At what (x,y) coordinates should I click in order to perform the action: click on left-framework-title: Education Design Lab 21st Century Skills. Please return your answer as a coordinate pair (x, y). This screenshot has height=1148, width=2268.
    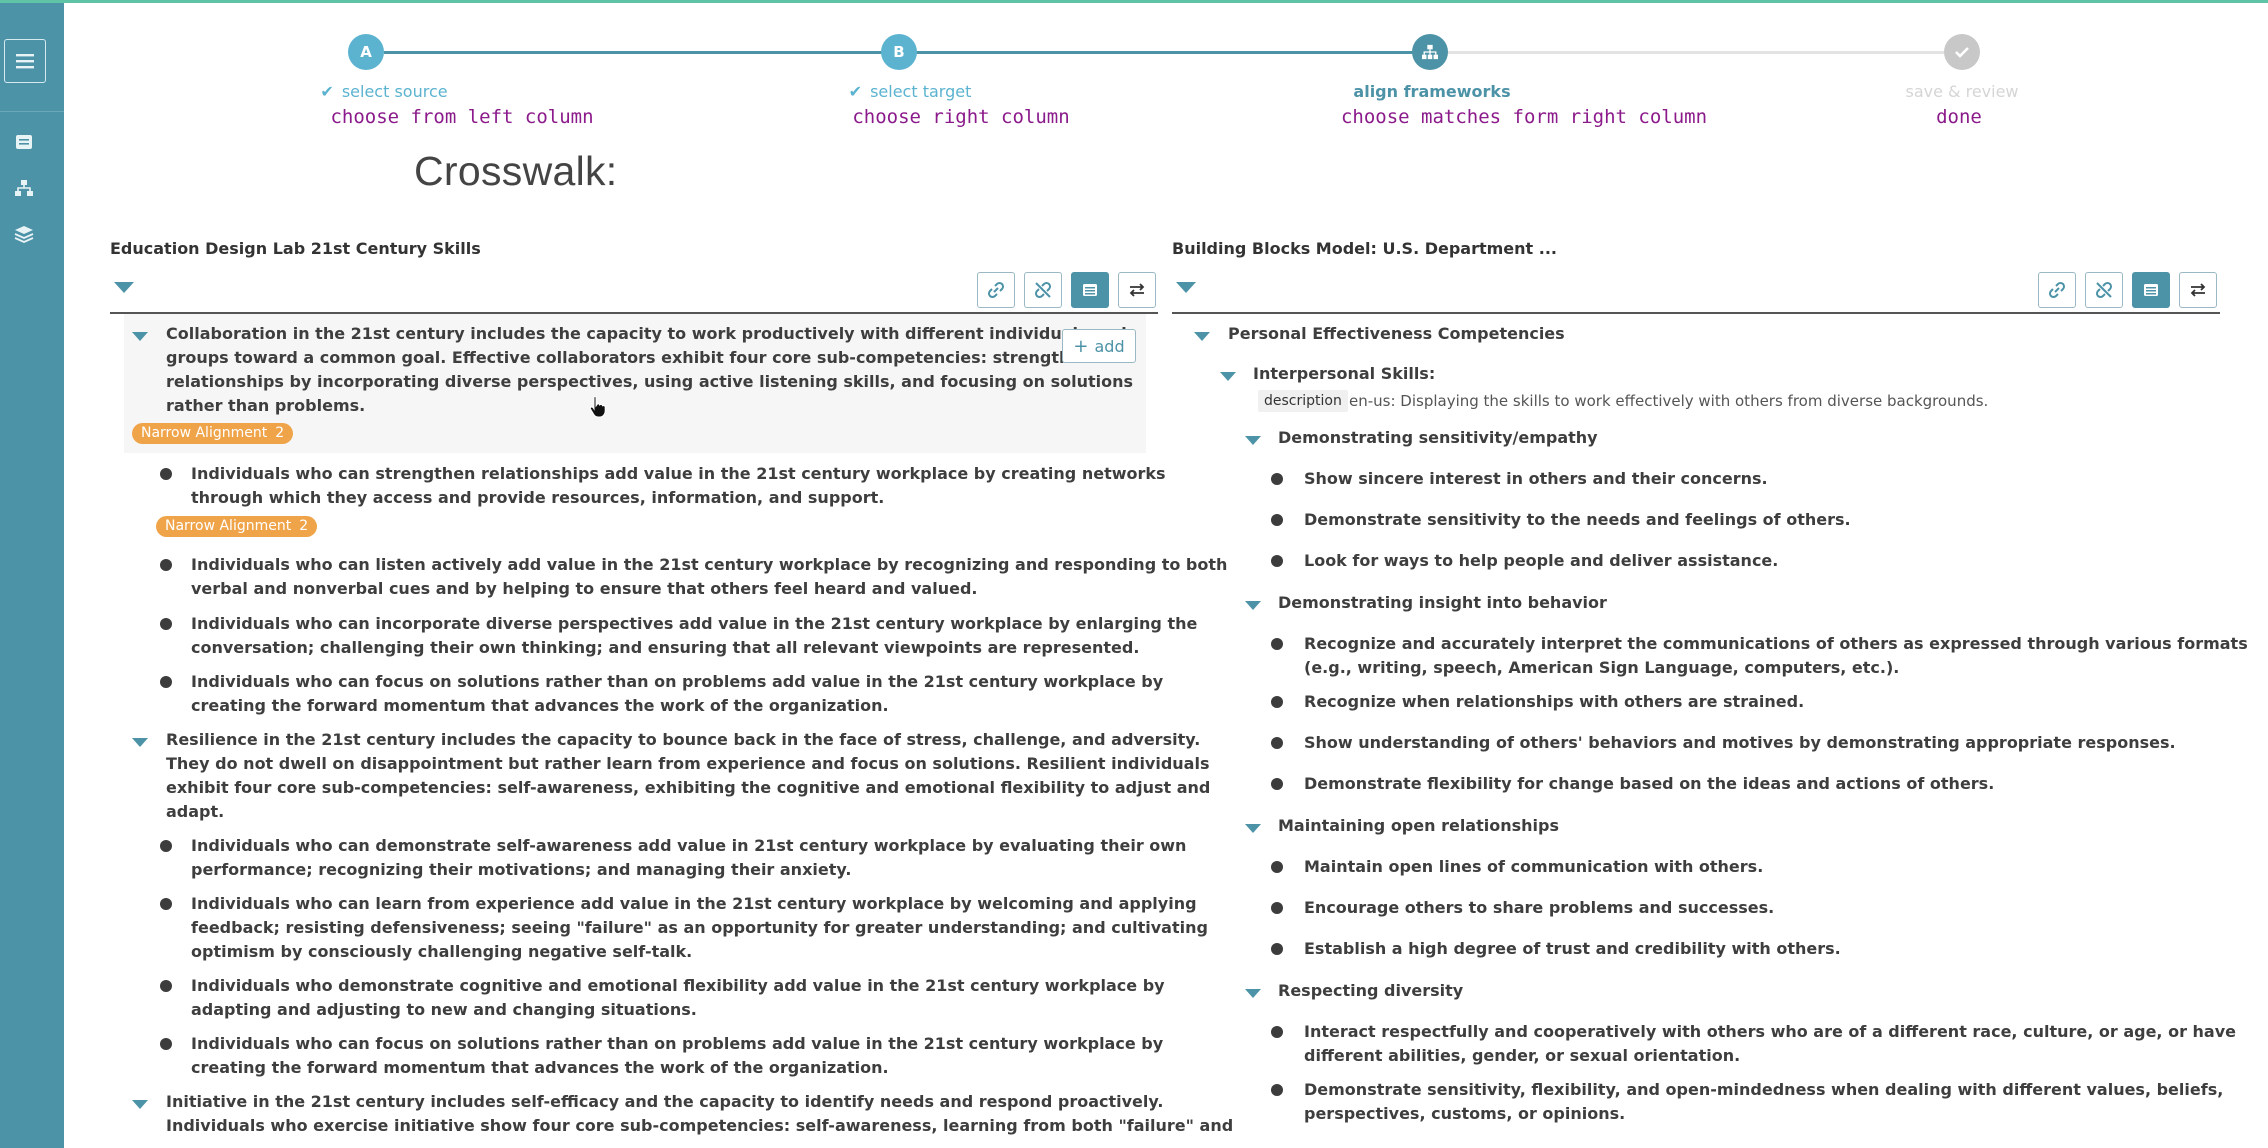
    Looking at the image, I should click on (295, 248).